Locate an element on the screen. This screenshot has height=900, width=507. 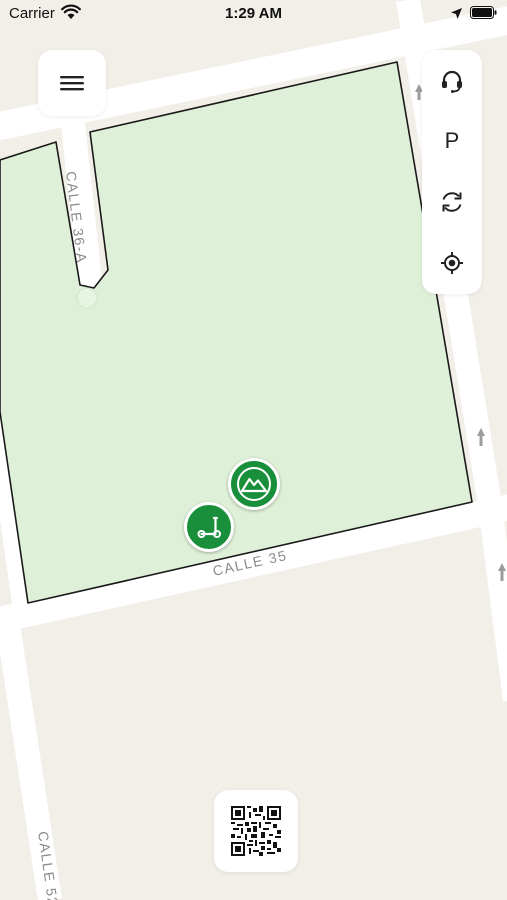
scooter-icon is located at coordinates (209, 527).